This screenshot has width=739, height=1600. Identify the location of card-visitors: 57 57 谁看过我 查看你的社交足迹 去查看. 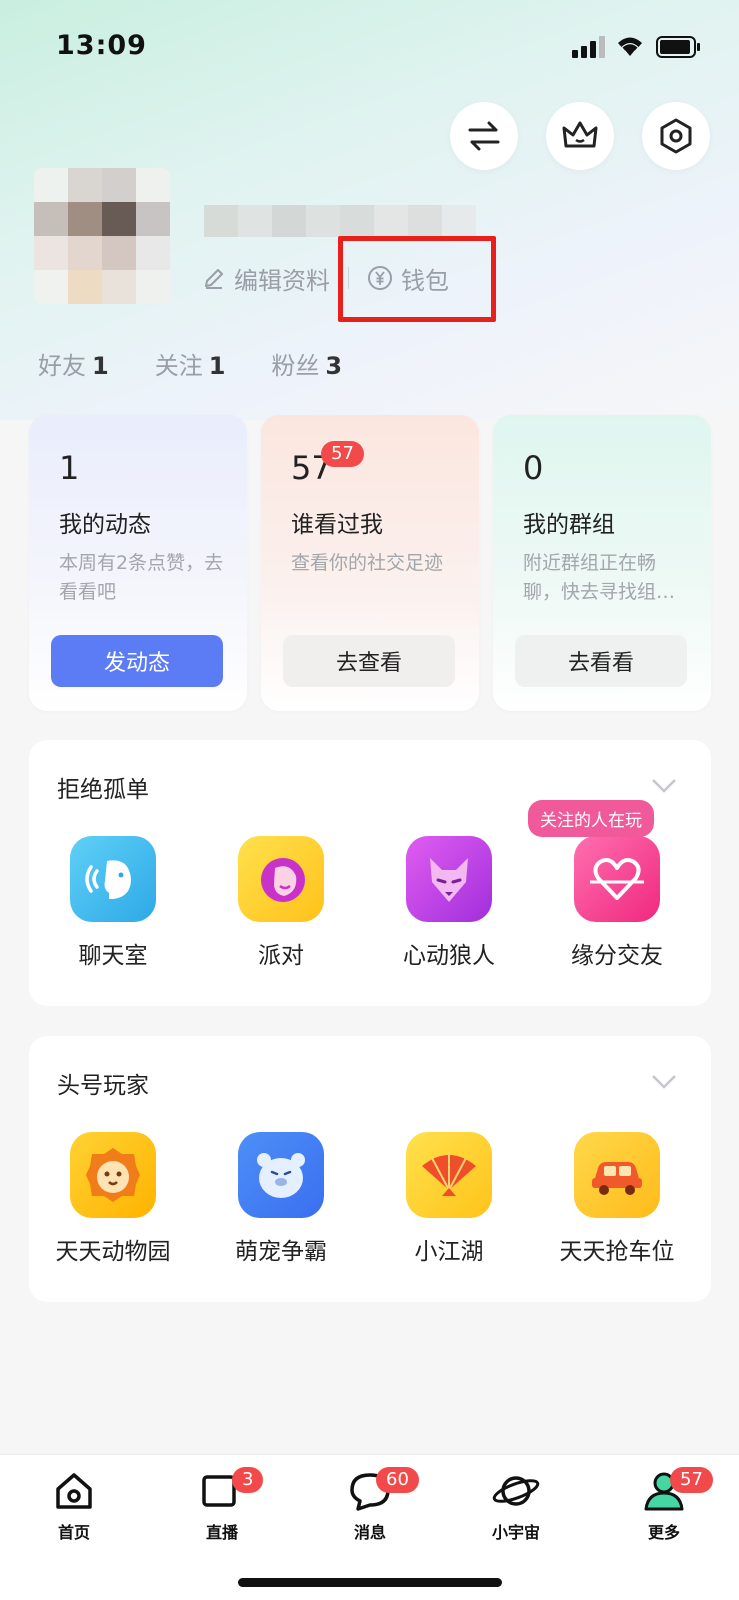
(370, 563).